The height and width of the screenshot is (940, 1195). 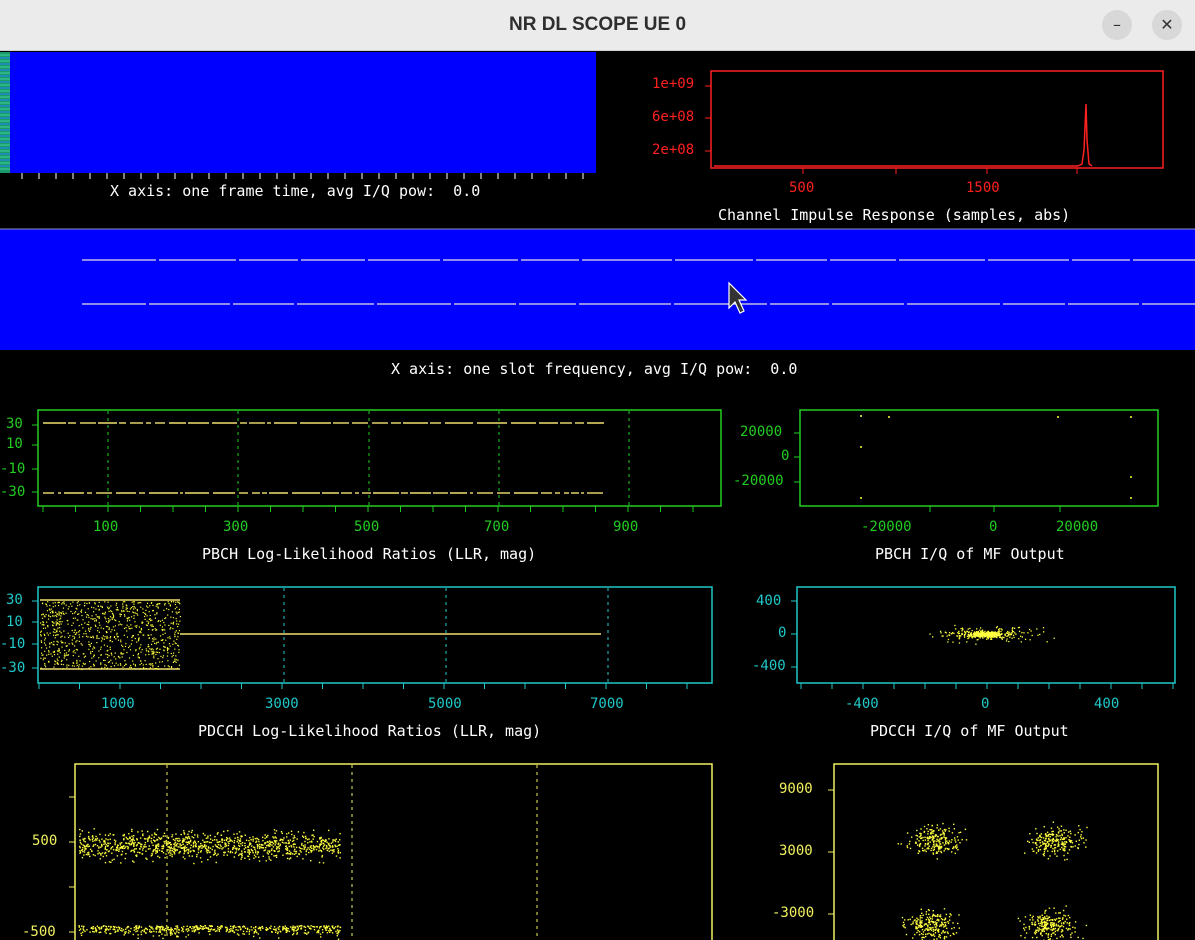 I want to click on pdcch-llr-y-tick: 10, so click(x=14, y=622).